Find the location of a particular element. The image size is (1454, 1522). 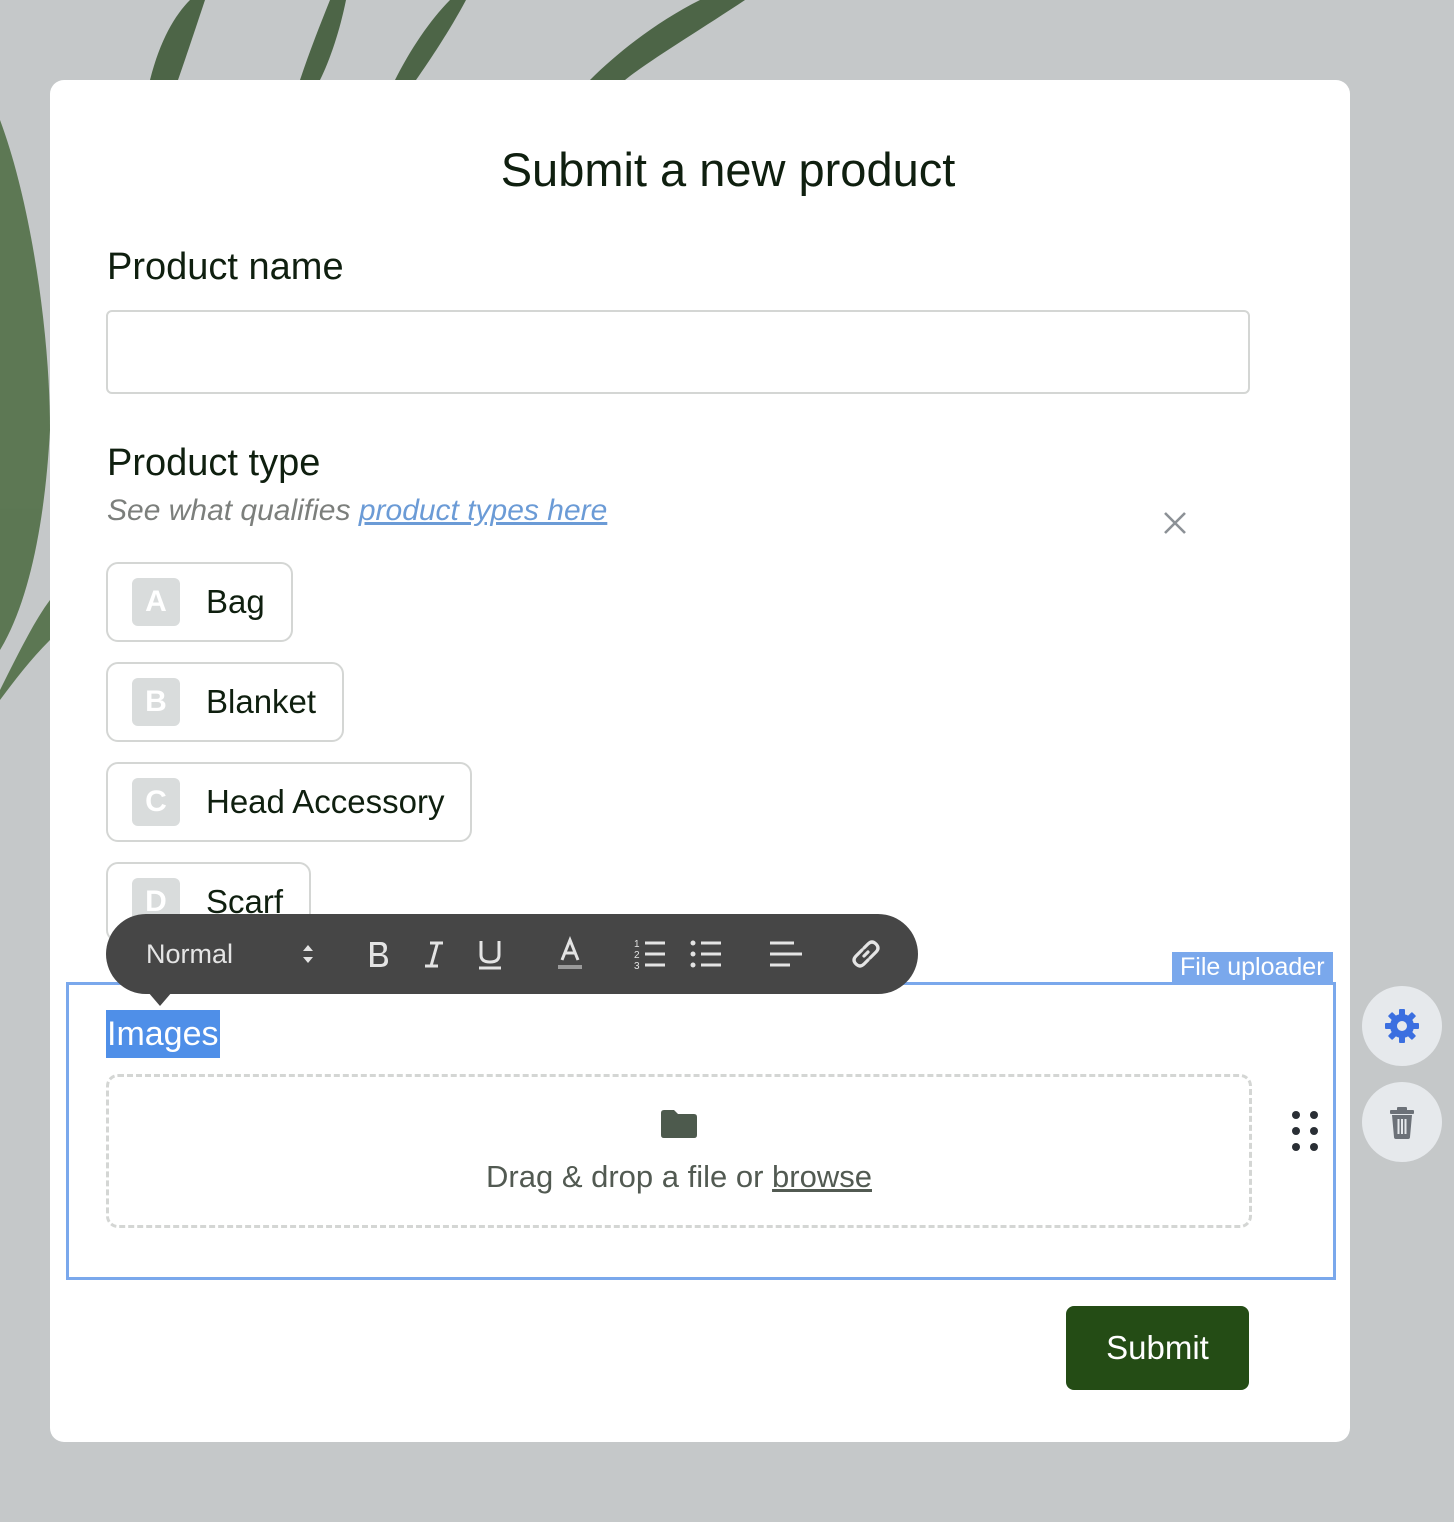

product-name-input is located at coordinates (678, 352).